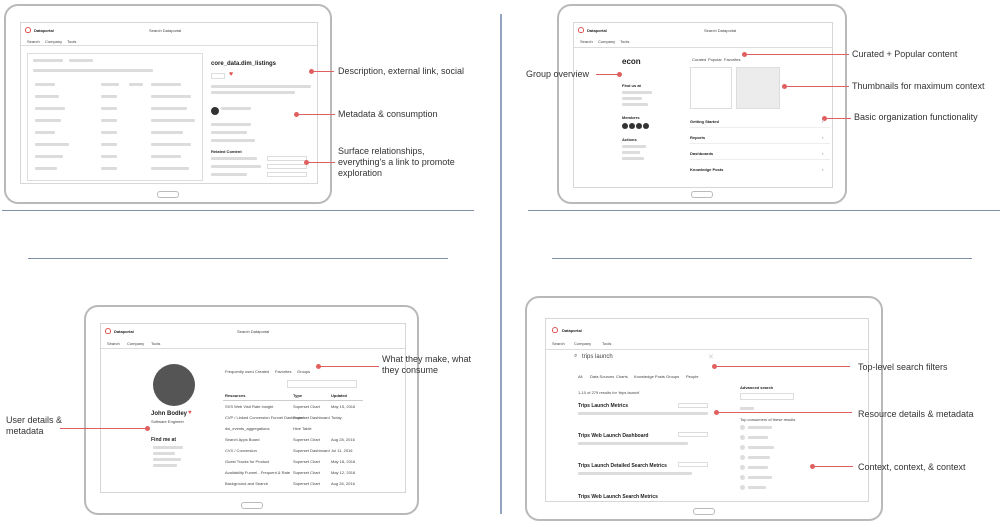  What do you see at coordinates (115, 117) in the screenshot?
I see `schema-panel` at bounding box center [115, 117].